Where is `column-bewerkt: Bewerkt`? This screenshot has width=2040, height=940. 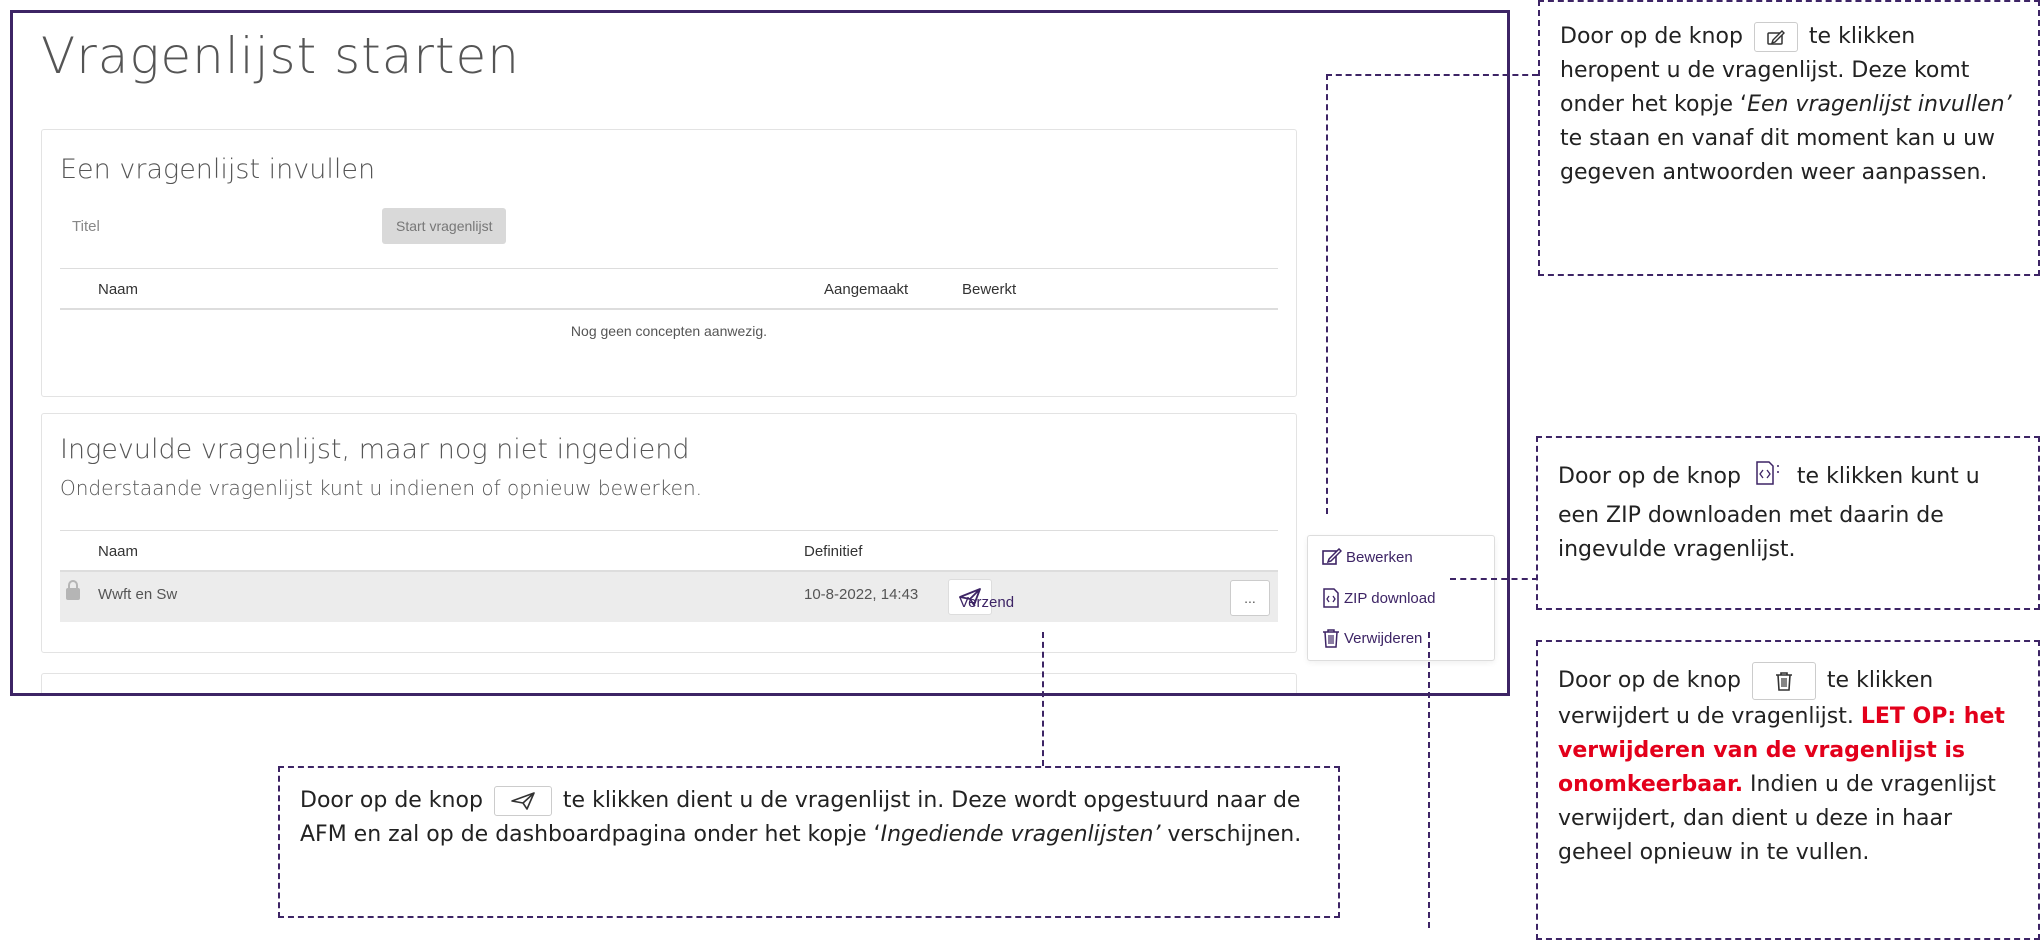
column-bewerkt: Bewerkt is located at coordinates (989, 289).